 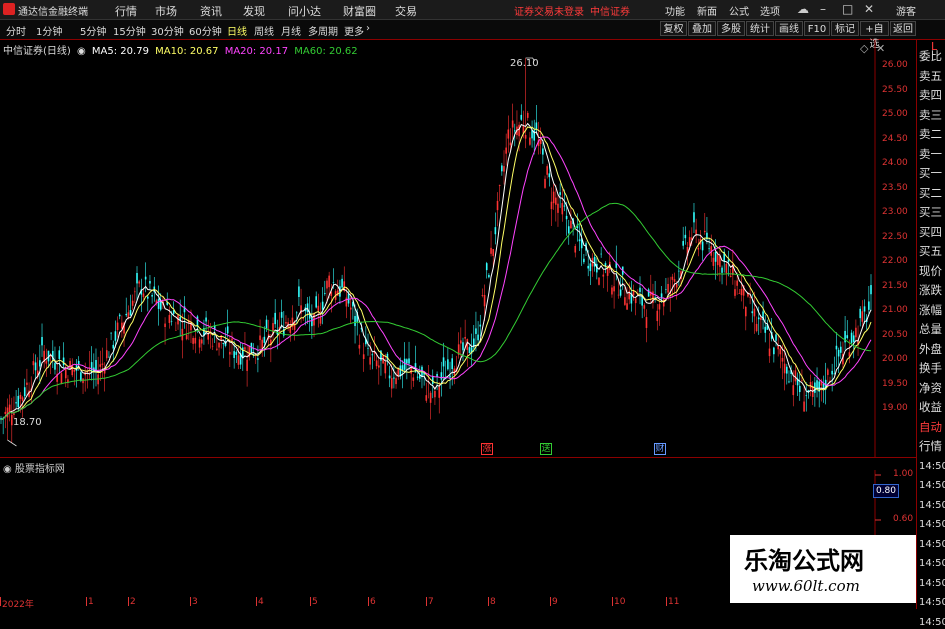 I want to click on menu-discover: 发现, so click(x=254, y=11).